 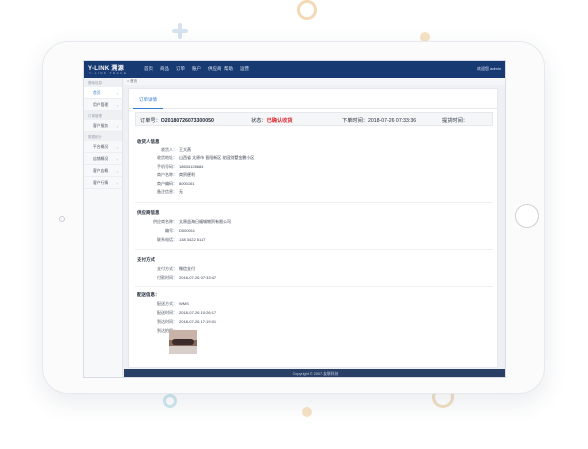 I want to click on main-nav: 首页 商品 订单 账户 供应商 帮助 运营, so click(x=200, y=69).